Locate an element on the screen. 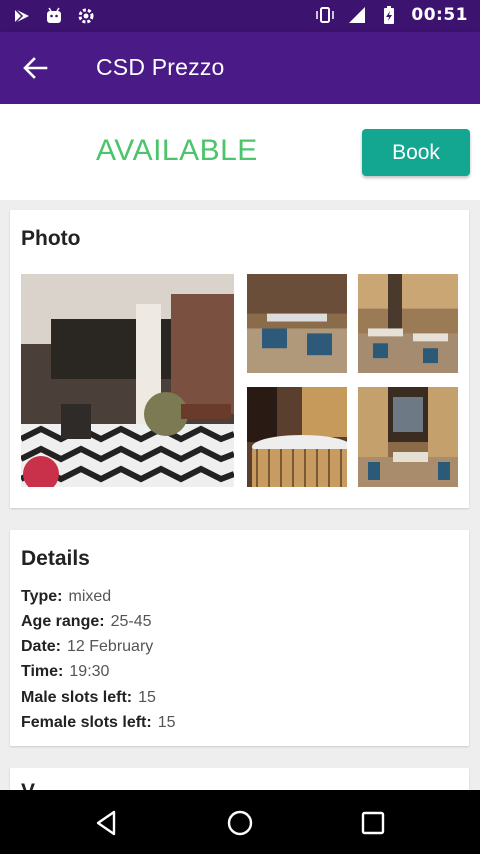 The image size is (480, 854). detail-label: Date: is located at coordinates (41, 646).